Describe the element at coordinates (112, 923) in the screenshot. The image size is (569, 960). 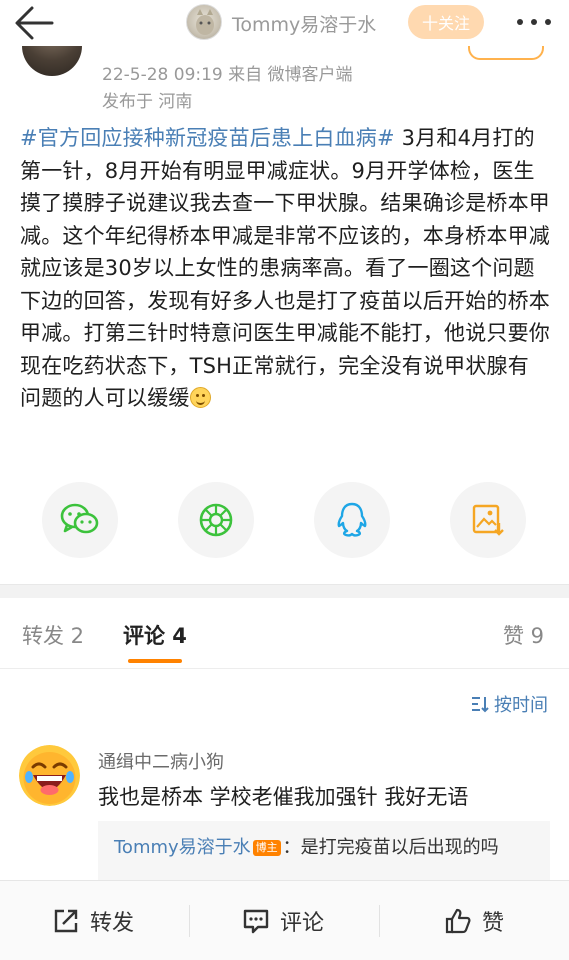
I see `repost-label: 转发` at that location.